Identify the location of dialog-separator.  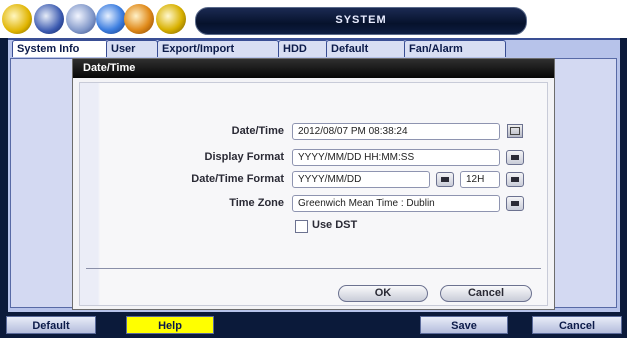
(313, 268).